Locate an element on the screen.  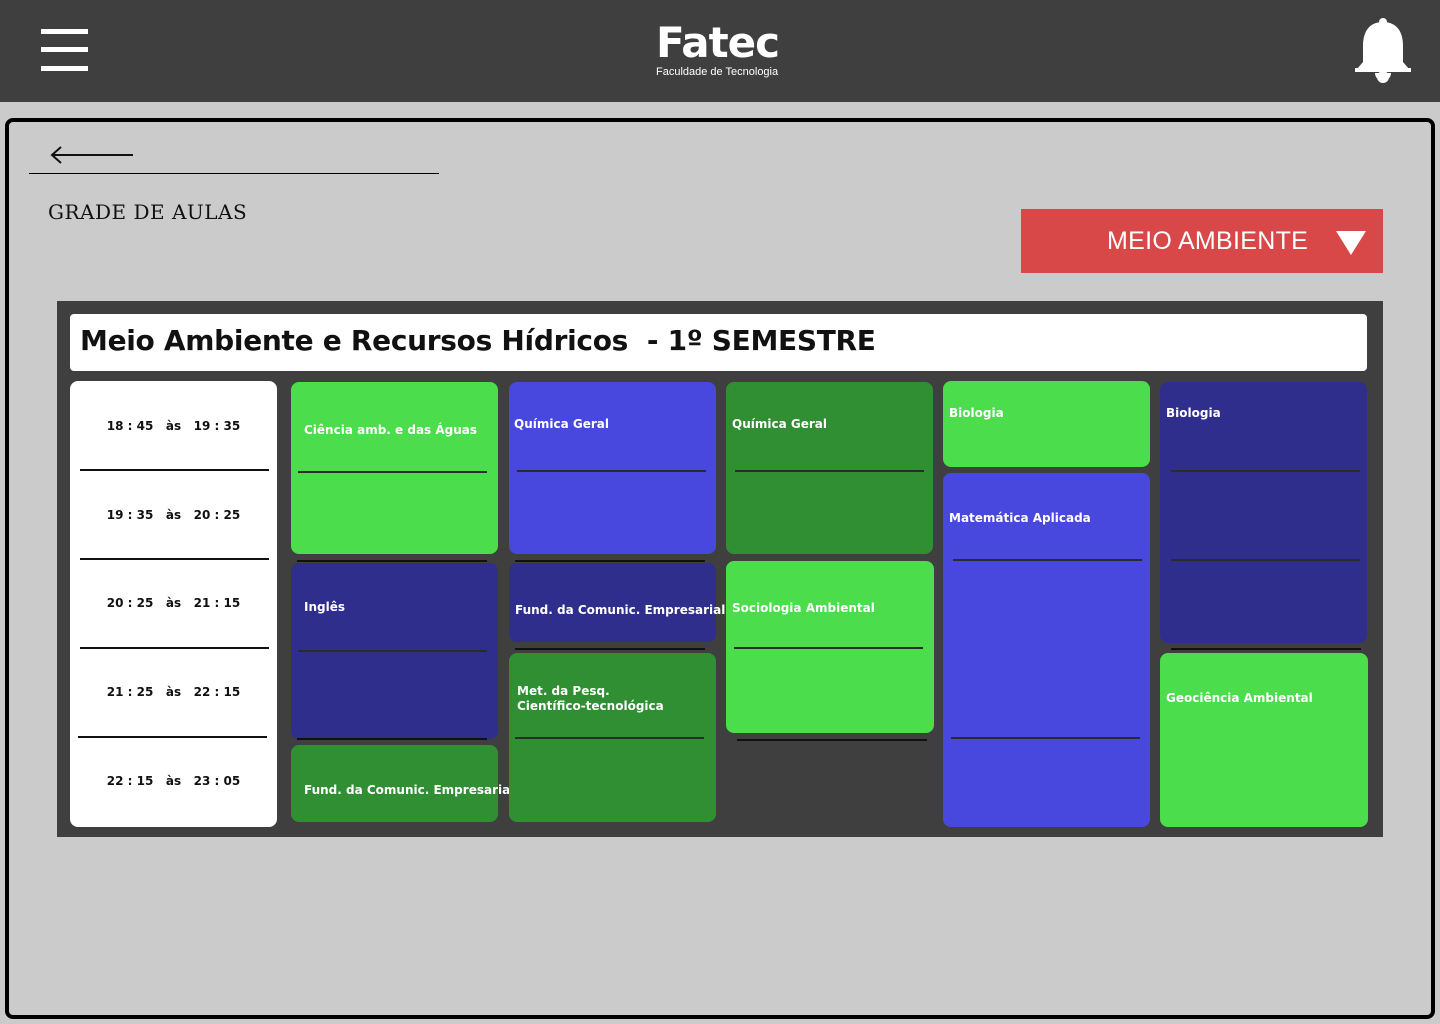
class-block: Ciência amb. e das Águas is located at coordinates (394, 468).